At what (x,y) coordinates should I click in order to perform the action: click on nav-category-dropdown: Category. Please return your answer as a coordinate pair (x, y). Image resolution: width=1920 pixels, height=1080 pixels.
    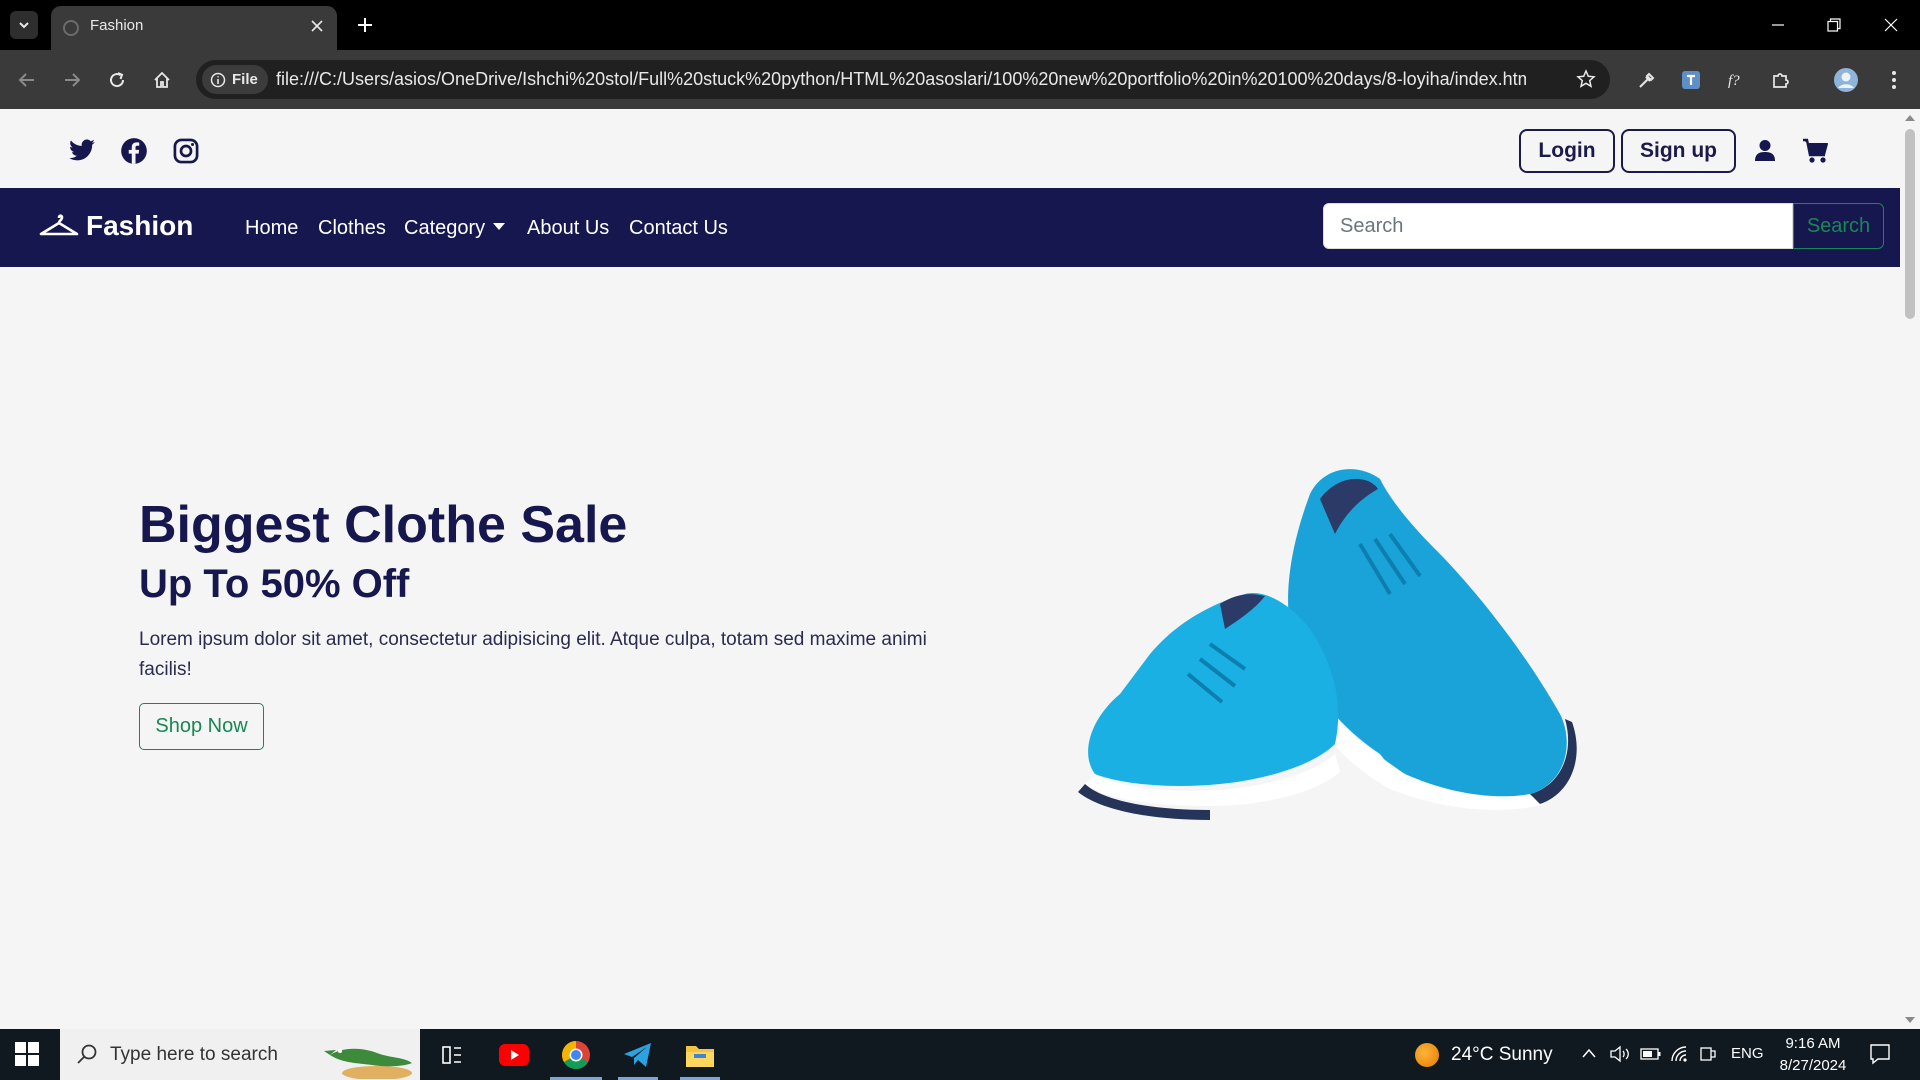
    Looking at the image, I should click on (455, 228).